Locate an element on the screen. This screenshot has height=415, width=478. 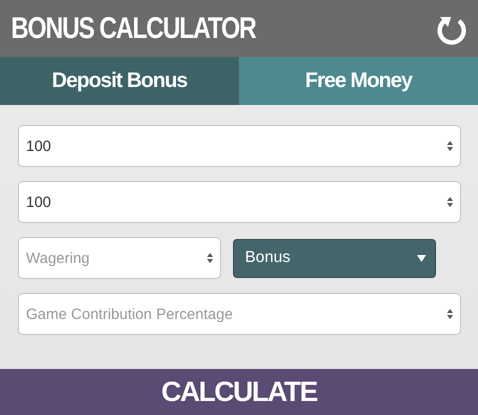
bonus-select: Bonus is located at coordinates (334, 258).